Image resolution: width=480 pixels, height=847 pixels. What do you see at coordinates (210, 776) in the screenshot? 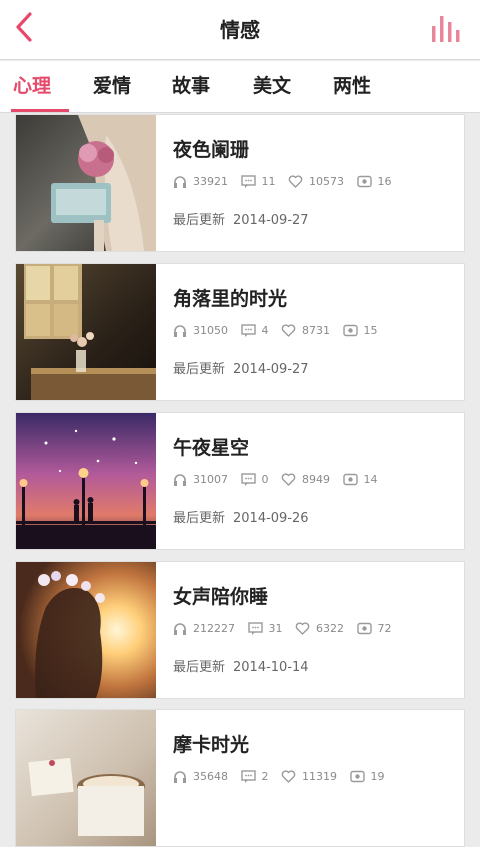
I see `play-count: 35648` at bounding box center [210, 776].